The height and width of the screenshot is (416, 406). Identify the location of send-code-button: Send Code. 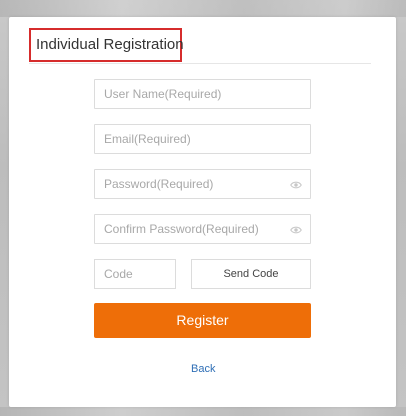
(251, 274).